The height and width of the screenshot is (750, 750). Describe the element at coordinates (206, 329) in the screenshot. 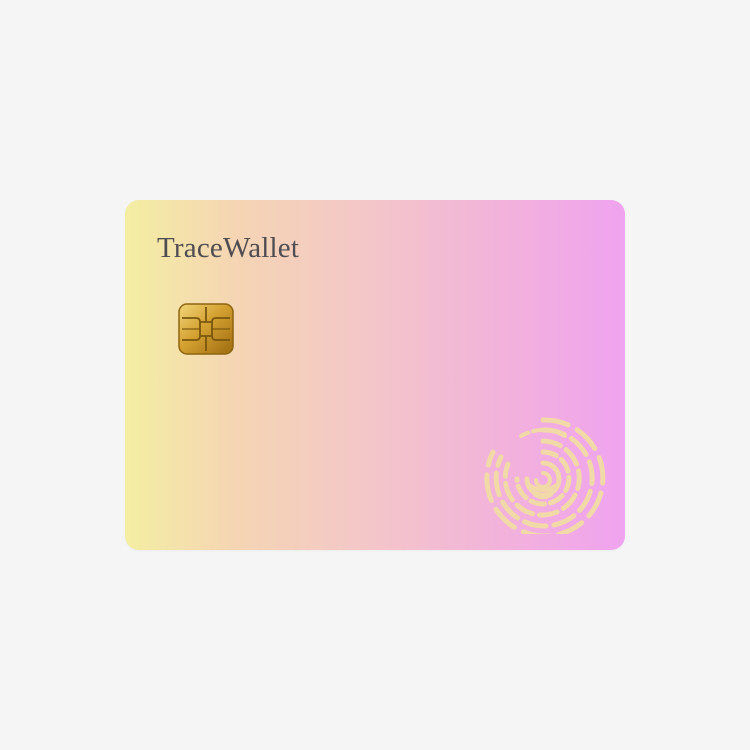

I see `emv-chip-icon` at that location.